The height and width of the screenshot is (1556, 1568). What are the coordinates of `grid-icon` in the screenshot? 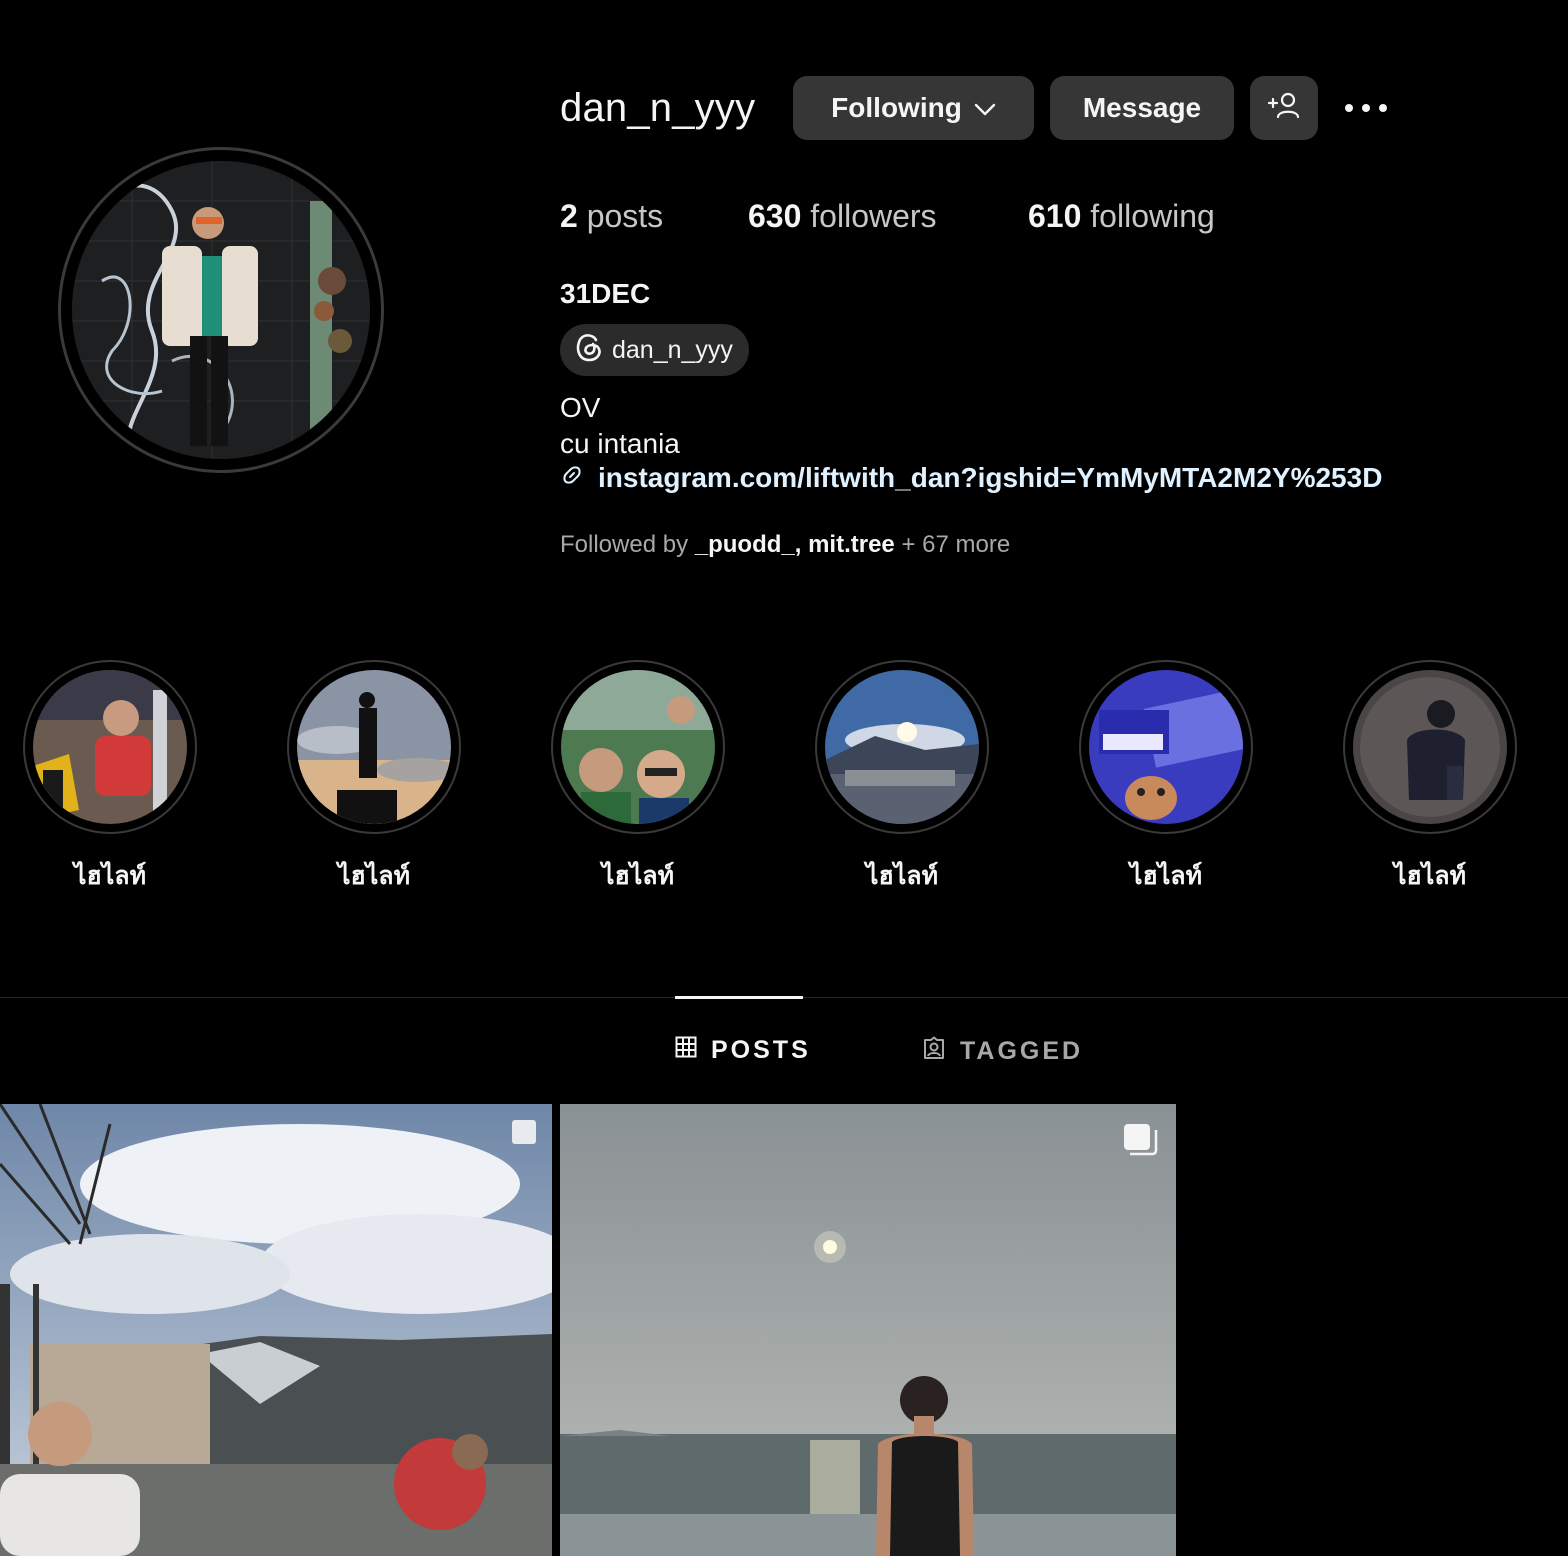 It's located at (686, 1050).